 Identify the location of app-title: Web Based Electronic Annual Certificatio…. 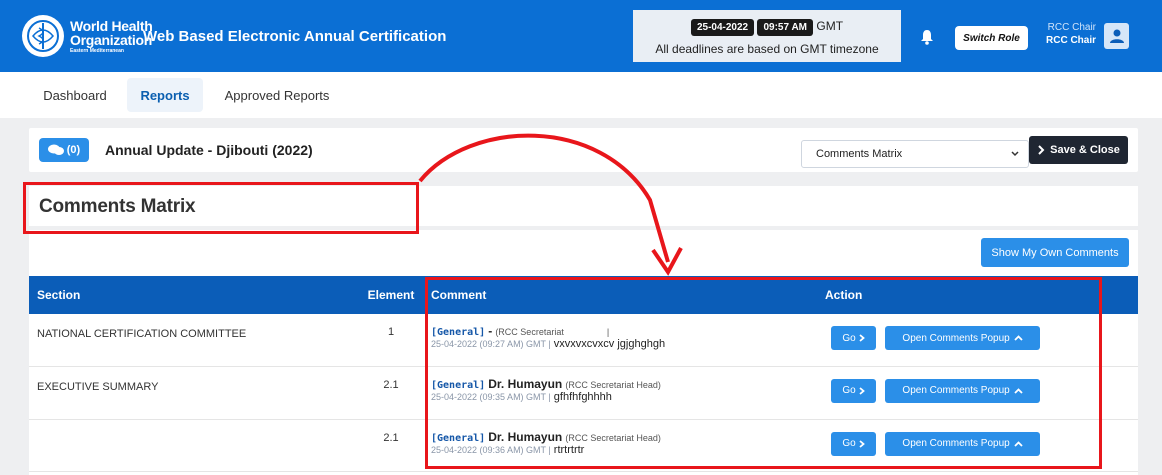
(295, 36).